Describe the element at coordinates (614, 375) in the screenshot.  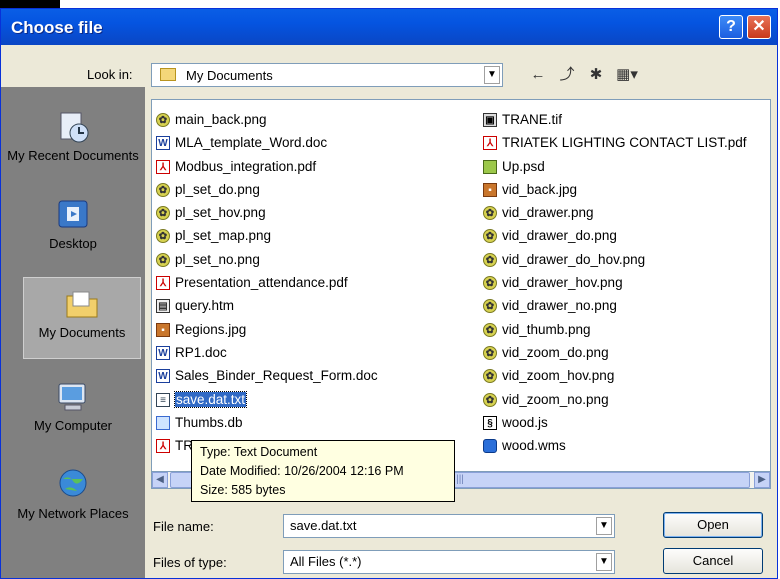
I see `list-item: ✿ vid_zoom_hov.png` at that location.